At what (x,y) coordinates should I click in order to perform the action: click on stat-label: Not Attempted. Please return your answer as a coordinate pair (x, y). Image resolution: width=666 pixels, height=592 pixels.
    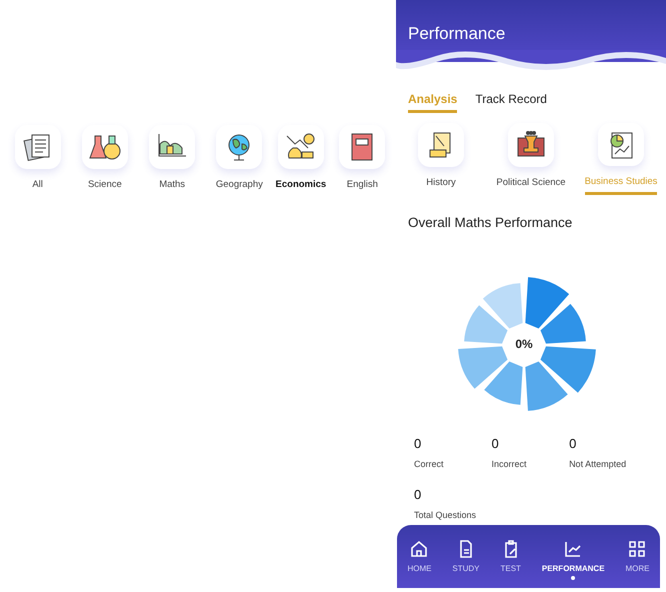
    Looking at the image, I should click on (598, 464).